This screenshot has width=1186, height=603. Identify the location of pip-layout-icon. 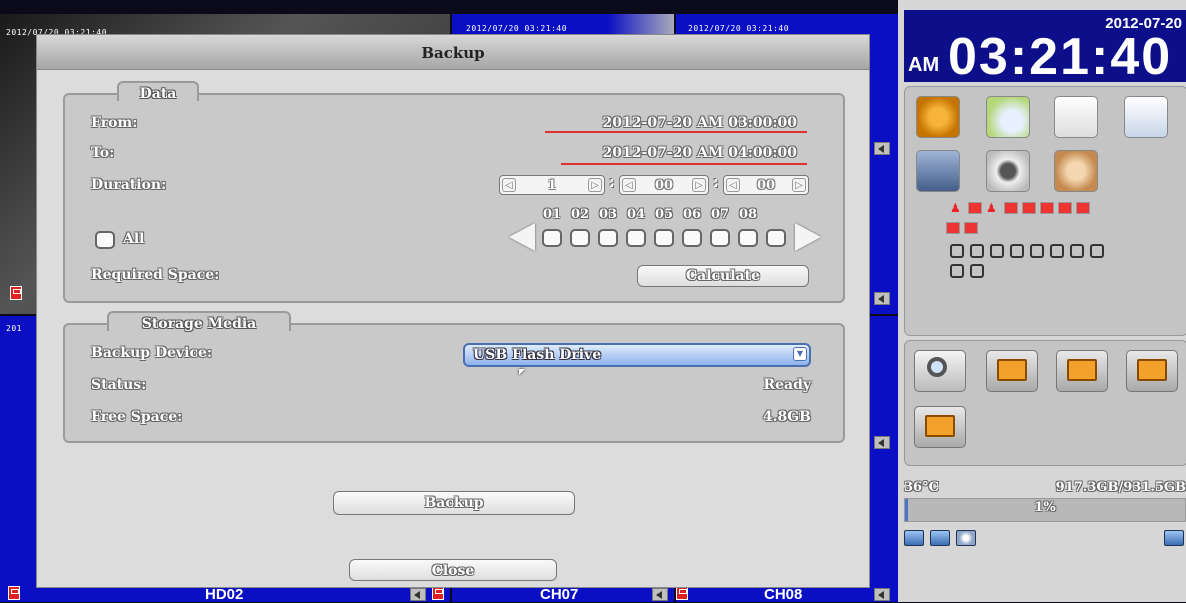
(1012, 370).